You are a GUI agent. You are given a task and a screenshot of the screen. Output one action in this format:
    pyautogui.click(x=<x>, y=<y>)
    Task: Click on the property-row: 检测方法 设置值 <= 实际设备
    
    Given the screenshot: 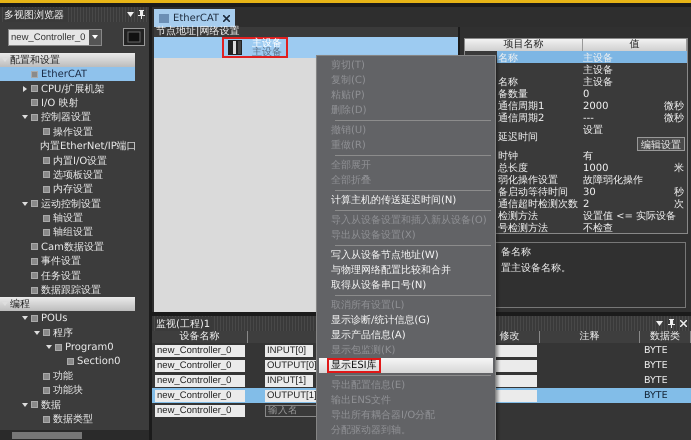 What is the action you would take?
    pyautogui.click(x=592, y=215)
    